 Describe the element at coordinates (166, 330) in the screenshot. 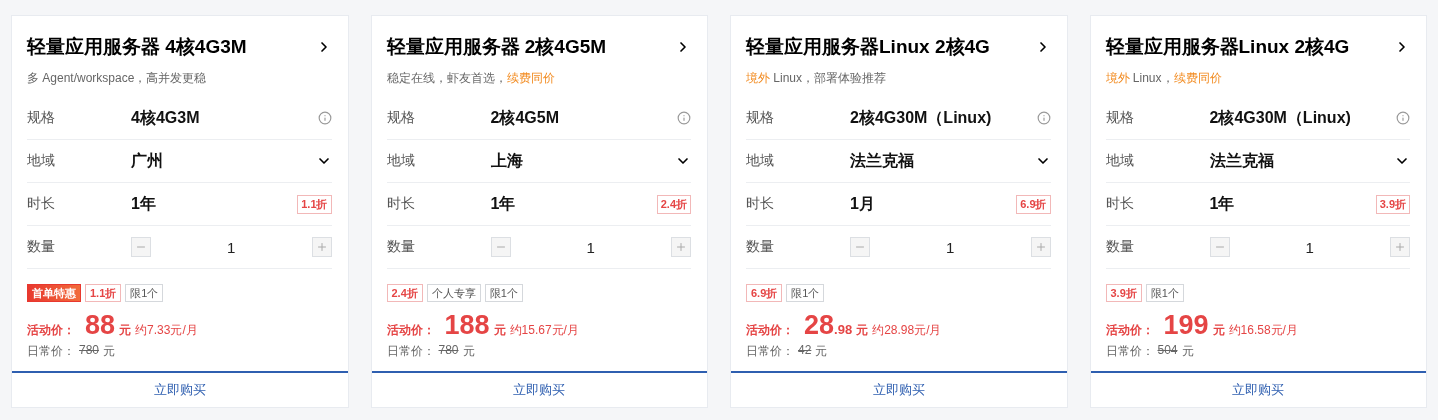

I see `monthly-price: 约7.33元/月` at that location.